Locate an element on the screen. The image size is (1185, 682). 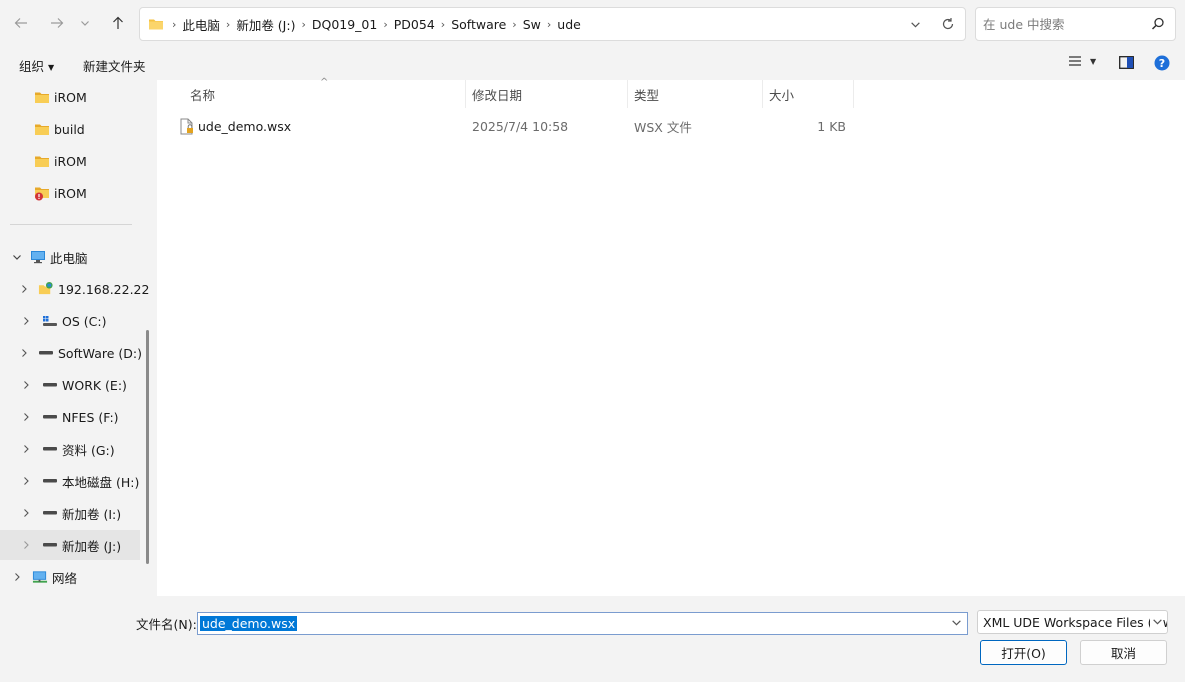
folder-error-icon is located at coordinates (42, 193).